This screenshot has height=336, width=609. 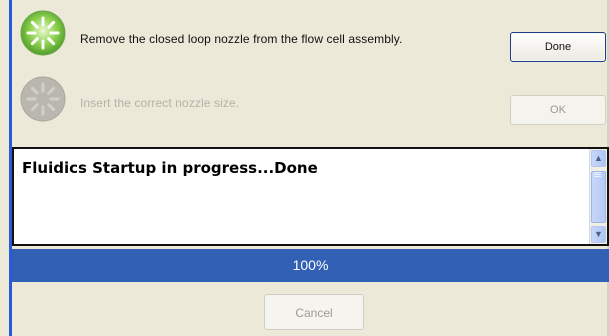 What do you see at coordinates (598, 234) in the screenshot?
I see `scroll-down-arrow-icon: ▼` at bounding box center [598, 234].